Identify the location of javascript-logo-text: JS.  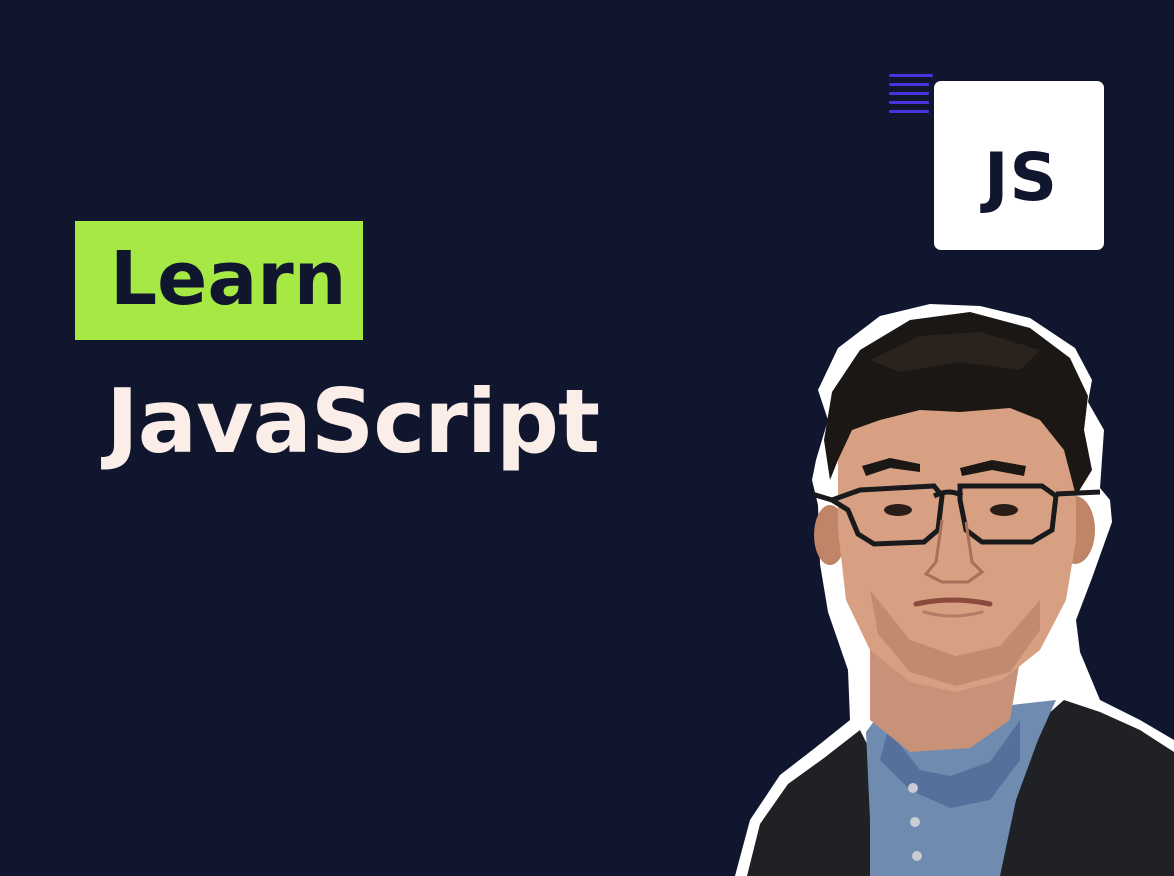
(1021, 177).